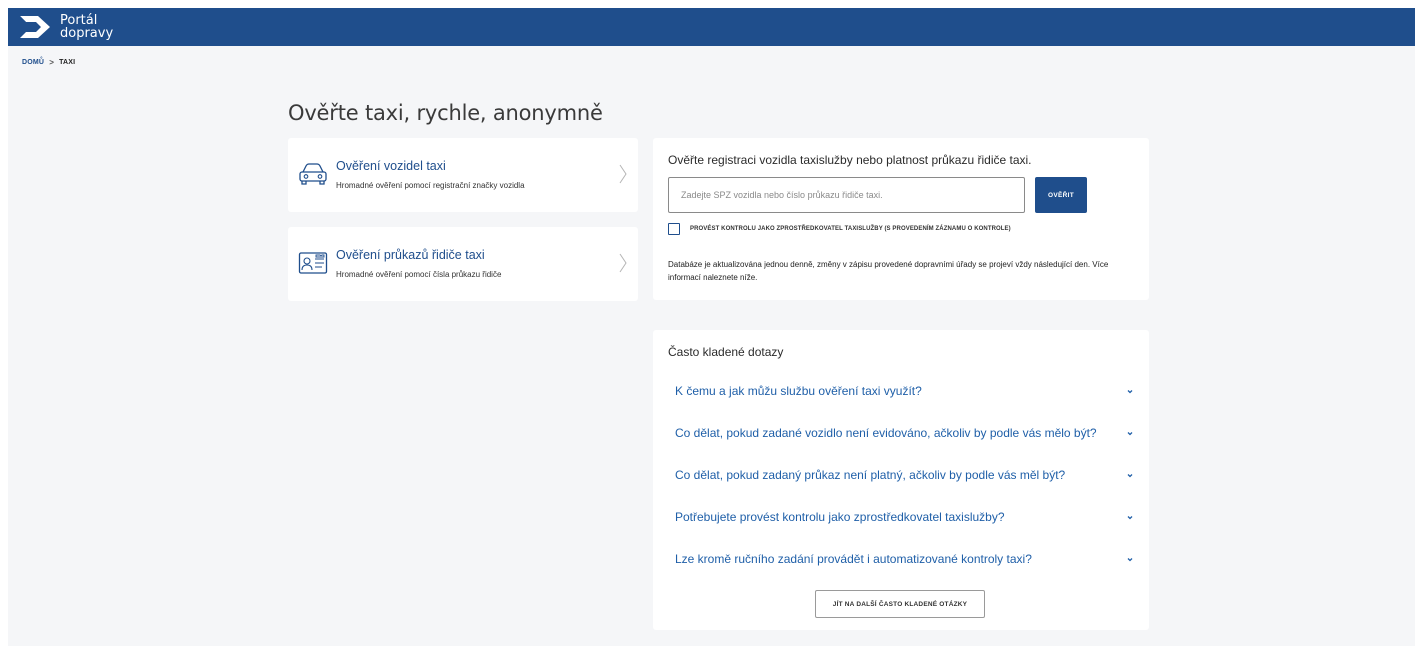 This screenshot has height=646, width=1415. I want to click on intermediary-check-checkbox, so click(674, 229).